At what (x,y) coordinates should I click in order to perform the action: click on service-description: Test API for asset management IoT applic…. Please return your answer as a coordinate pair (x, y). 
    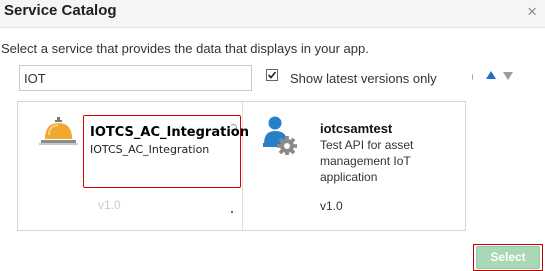
    Looking at the image, I should click on (367, 161).